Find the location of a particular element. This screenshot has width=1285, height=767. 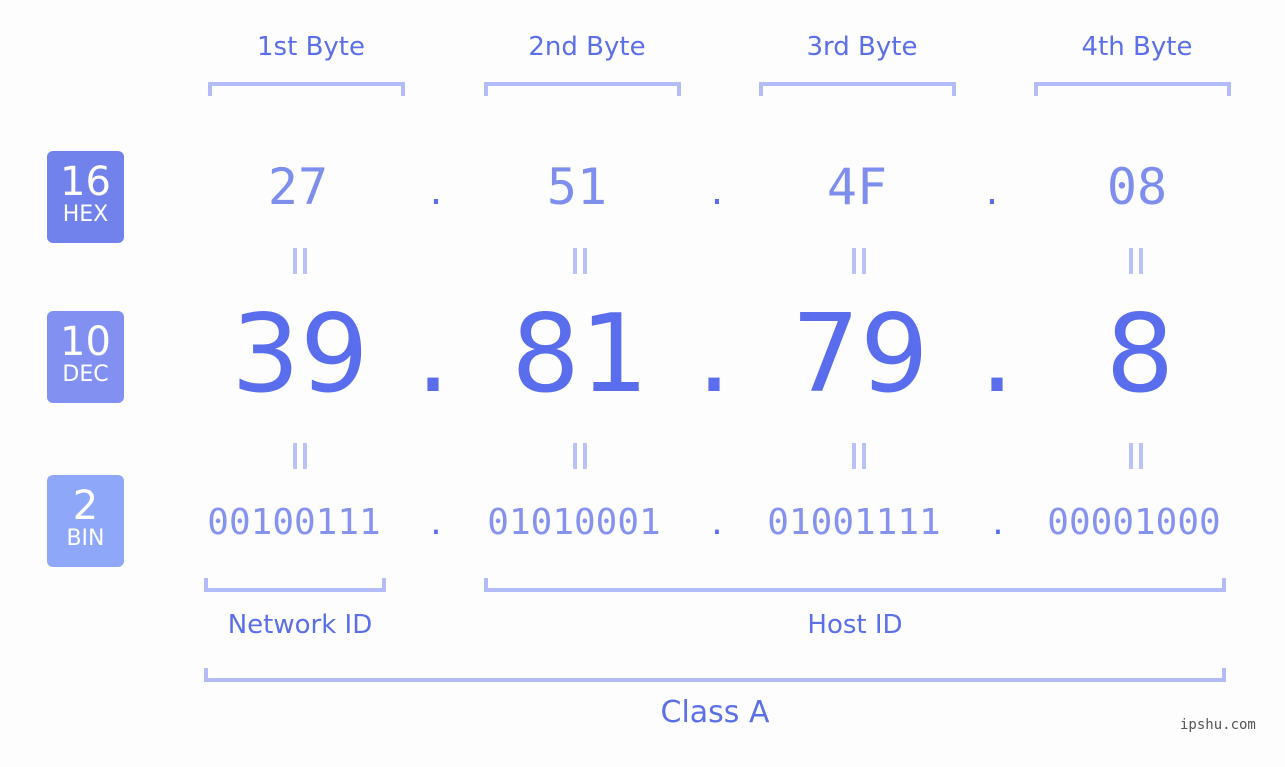

dec-badge: 10 DEC is located at coordinates (85, 357).